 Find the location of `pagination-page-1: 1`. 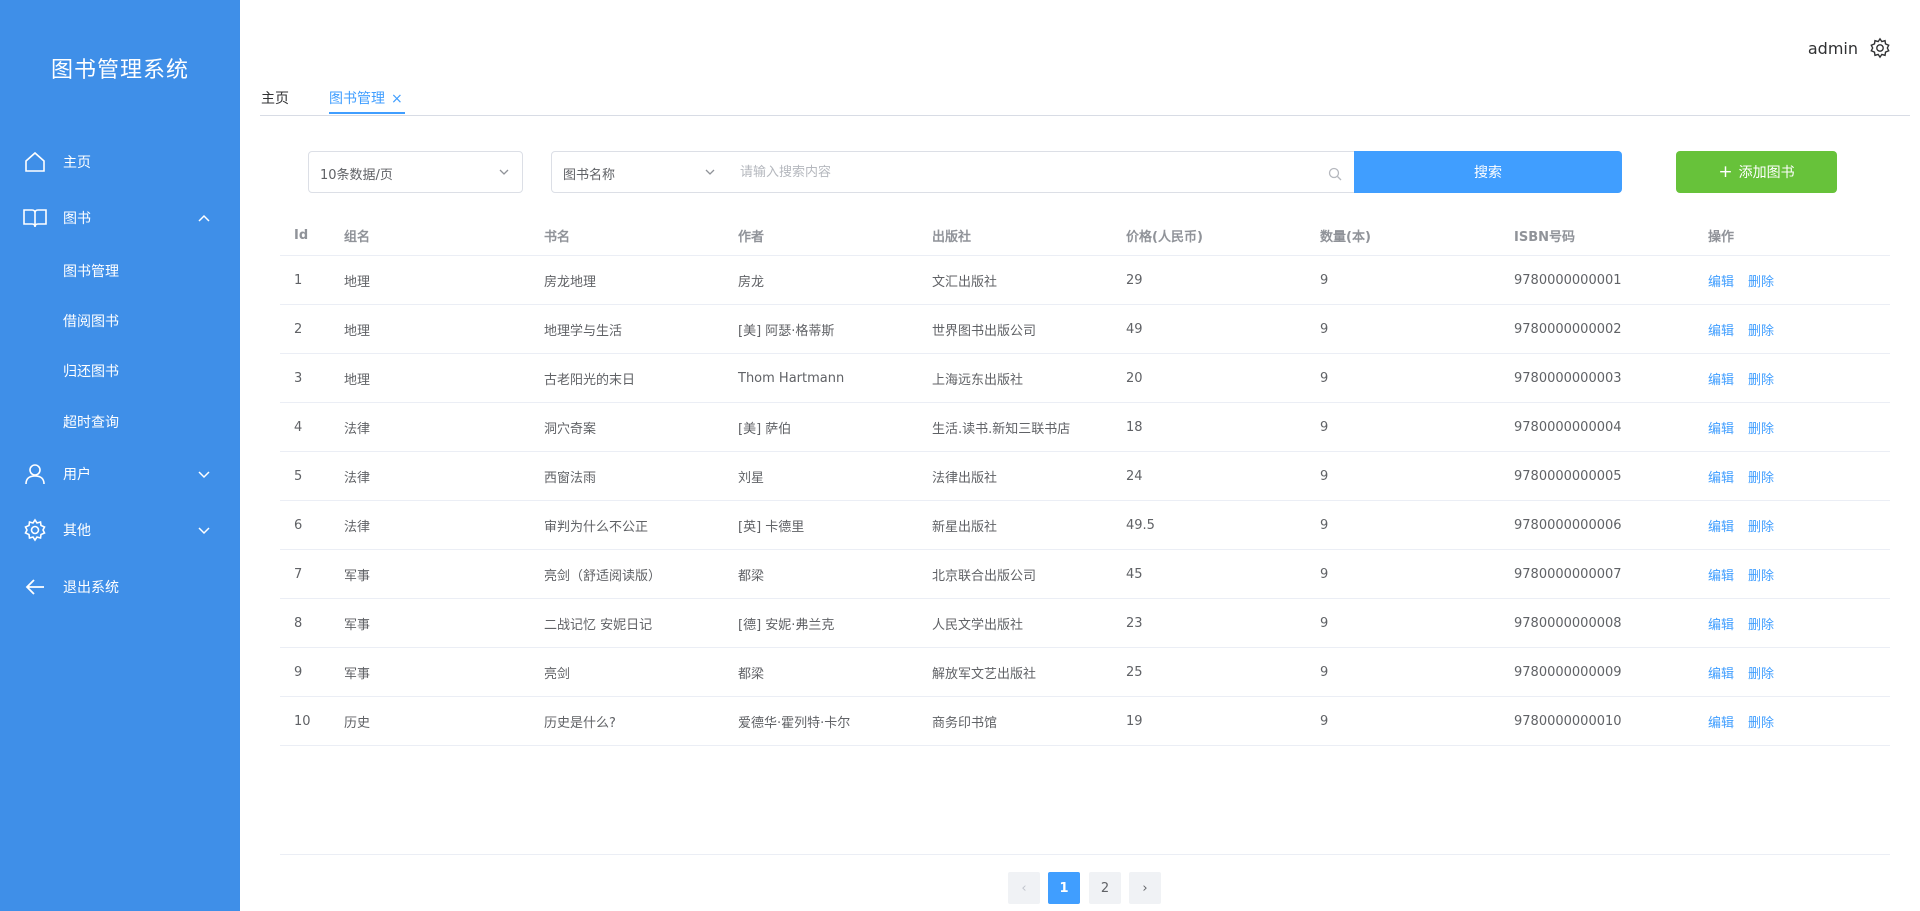

pagination-page-1: 1 is located at coordinates (1064, 888).